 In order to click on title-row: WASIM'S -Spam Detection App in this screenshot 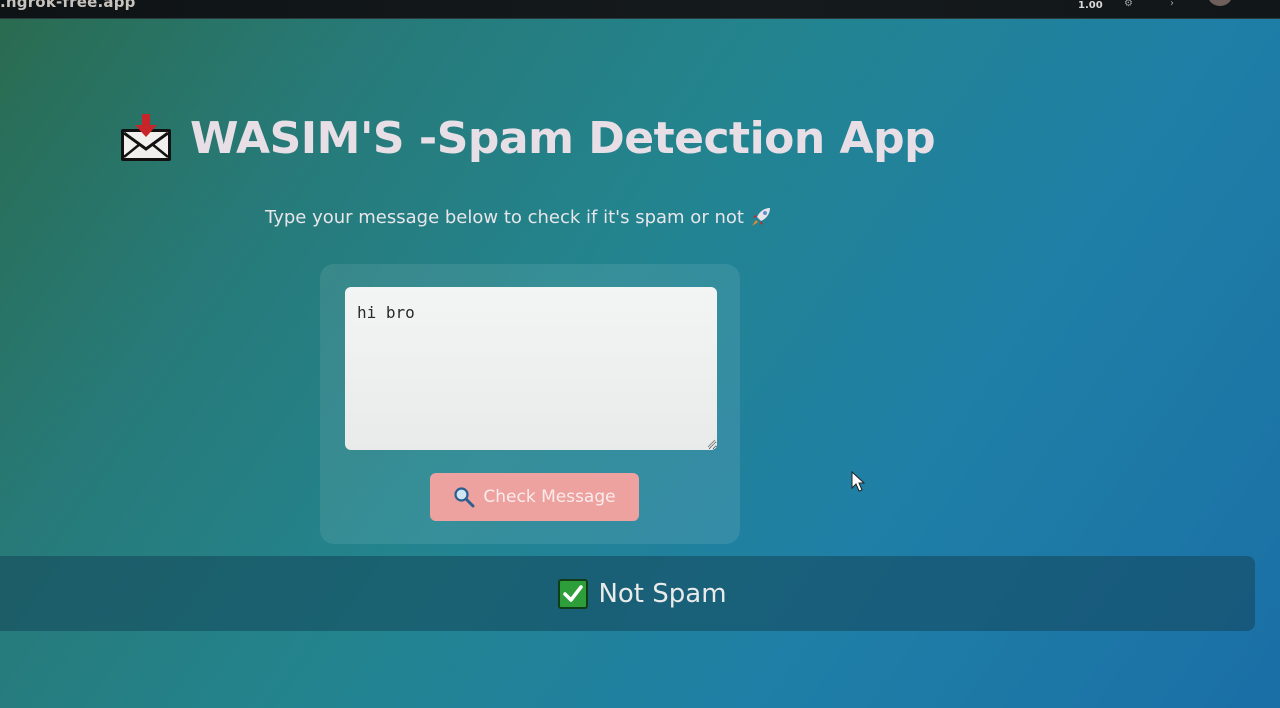, I will do `click(527, 138)`.